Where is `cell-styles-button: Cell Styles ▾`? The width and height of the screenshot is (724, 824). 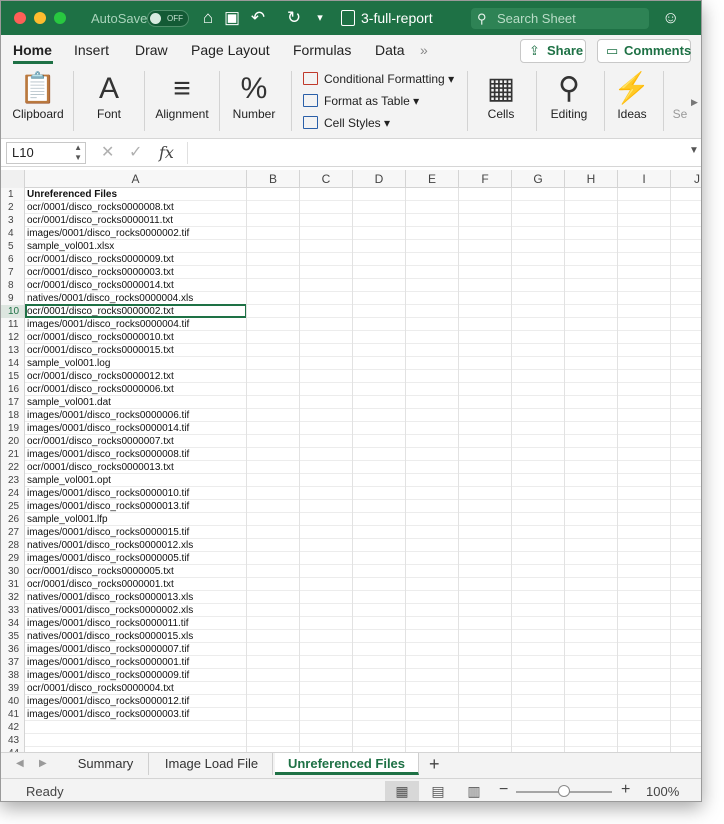
cell-styles-button: Cell Styles ▾ is located at coordinates (345, 123).